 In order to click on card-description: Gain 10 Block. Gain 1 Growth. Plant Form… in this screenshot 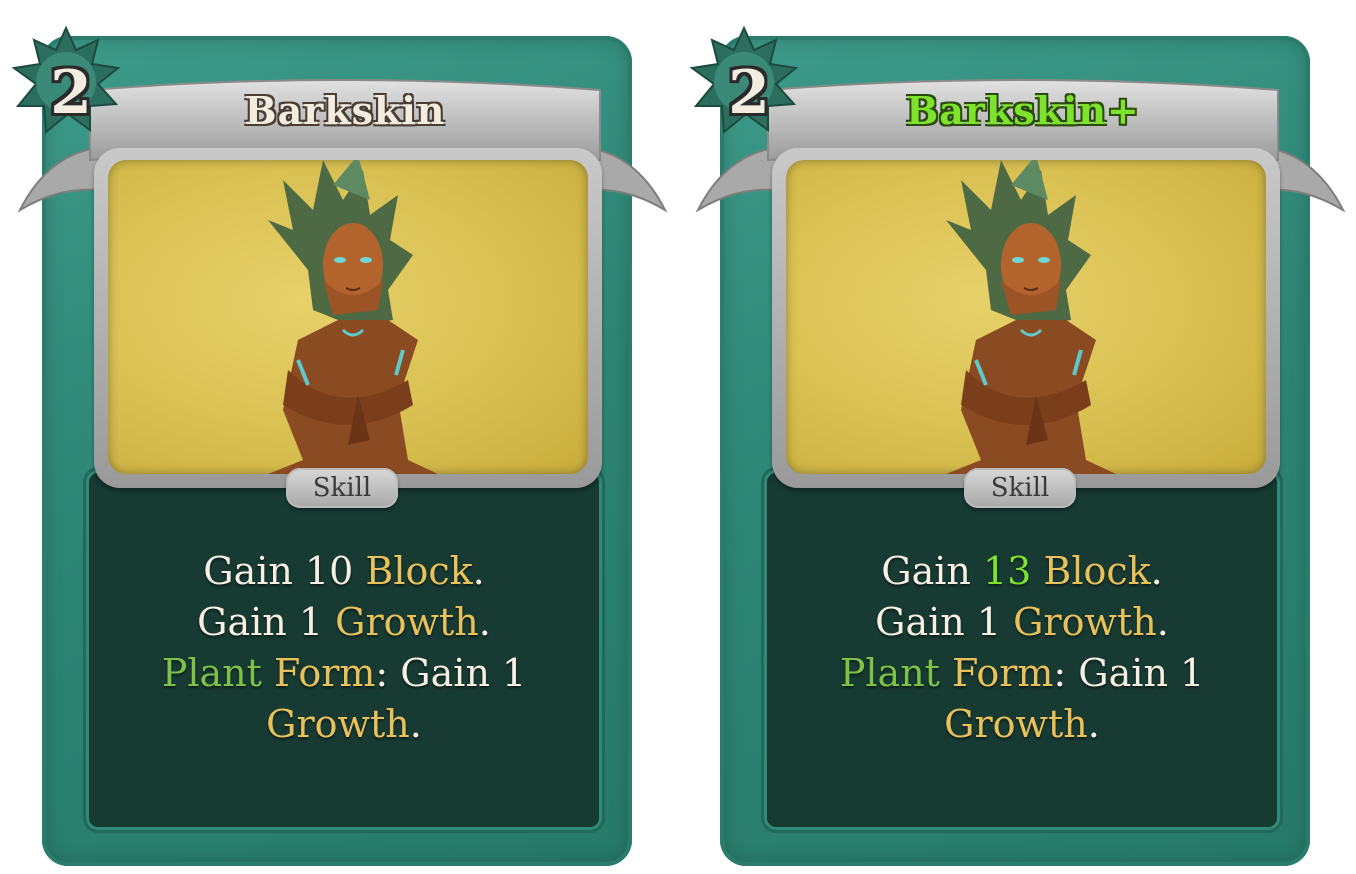, I will do `click(344, 648)`.